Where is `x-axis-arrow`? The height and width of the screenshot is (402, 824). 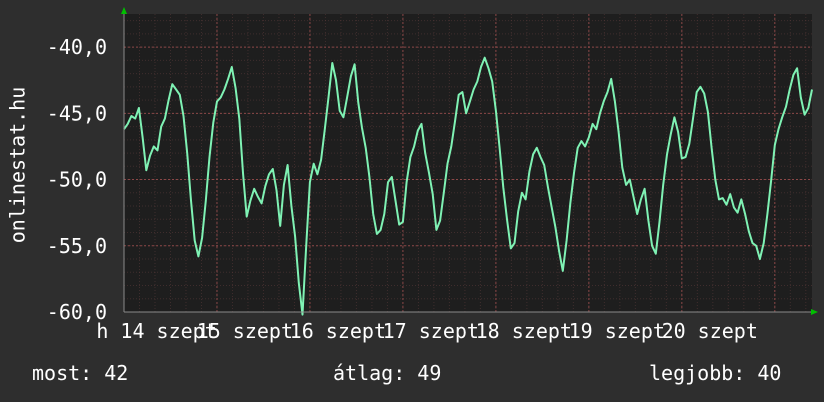 x-axis-arrow is located at coordinates (814, 312).